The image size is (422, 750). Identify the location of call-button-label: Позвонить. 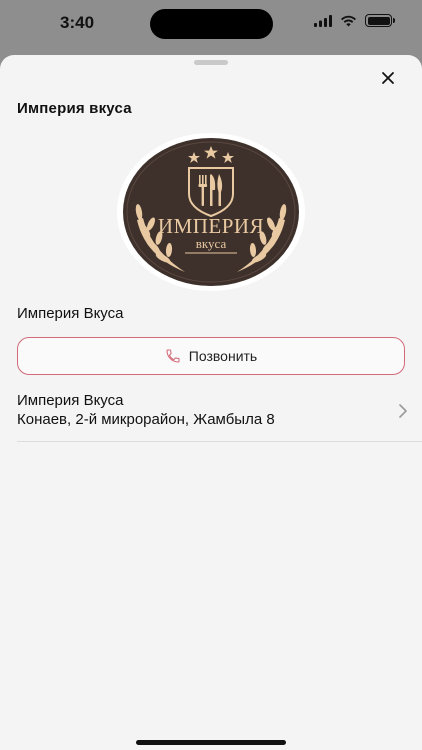
(223, 356).